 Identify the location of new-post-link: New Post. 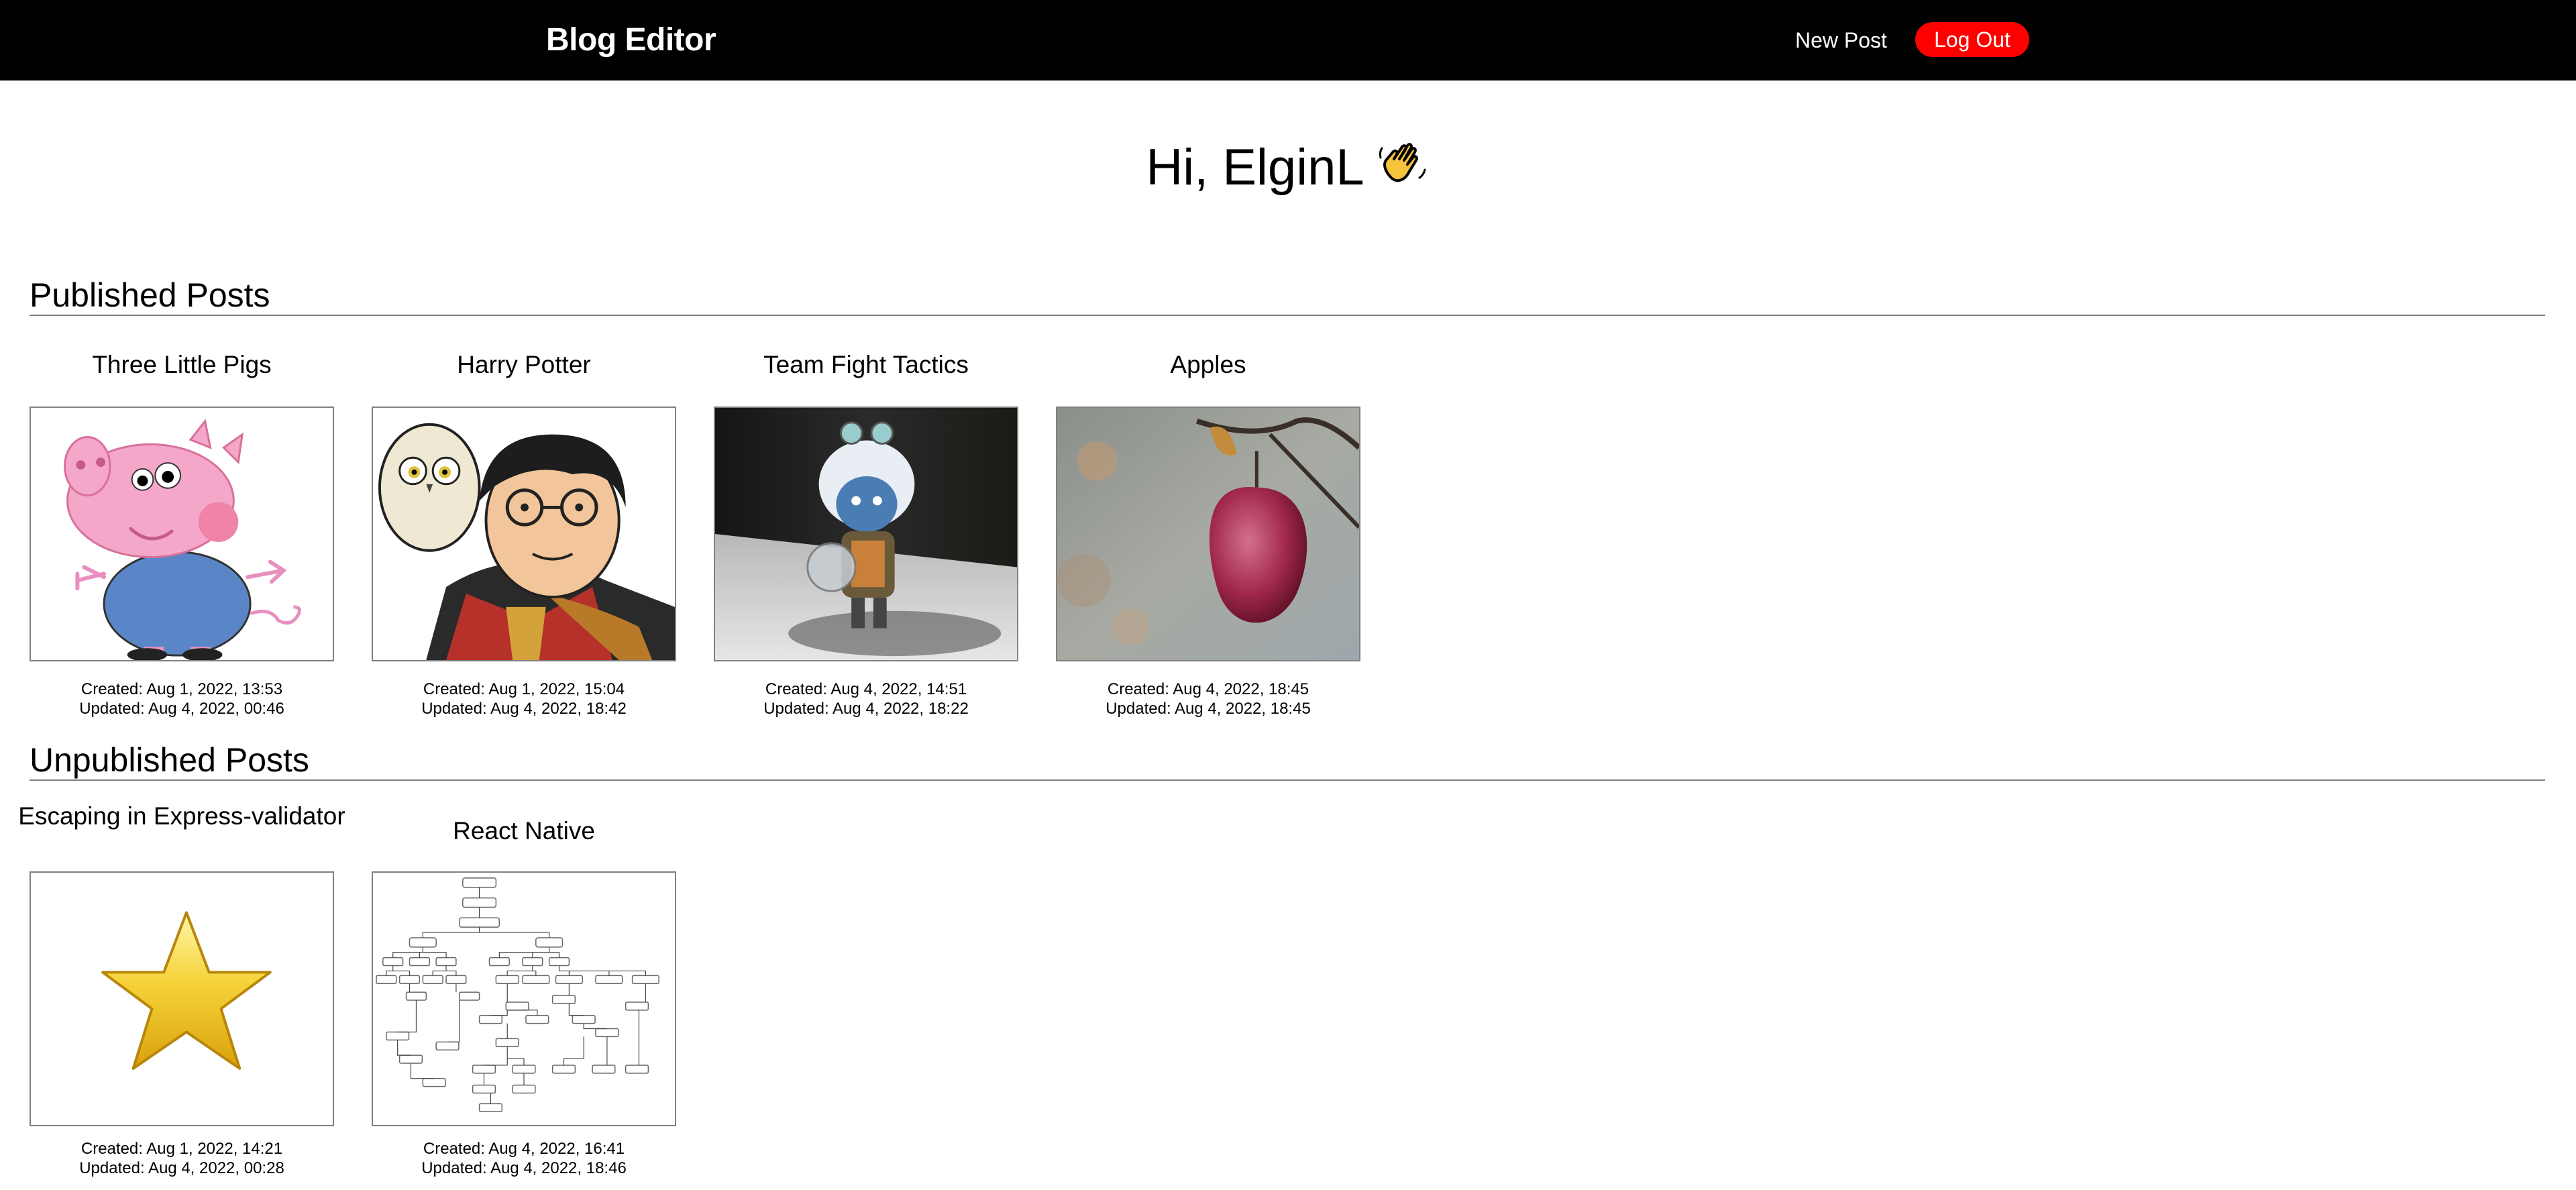
(1841, 40).